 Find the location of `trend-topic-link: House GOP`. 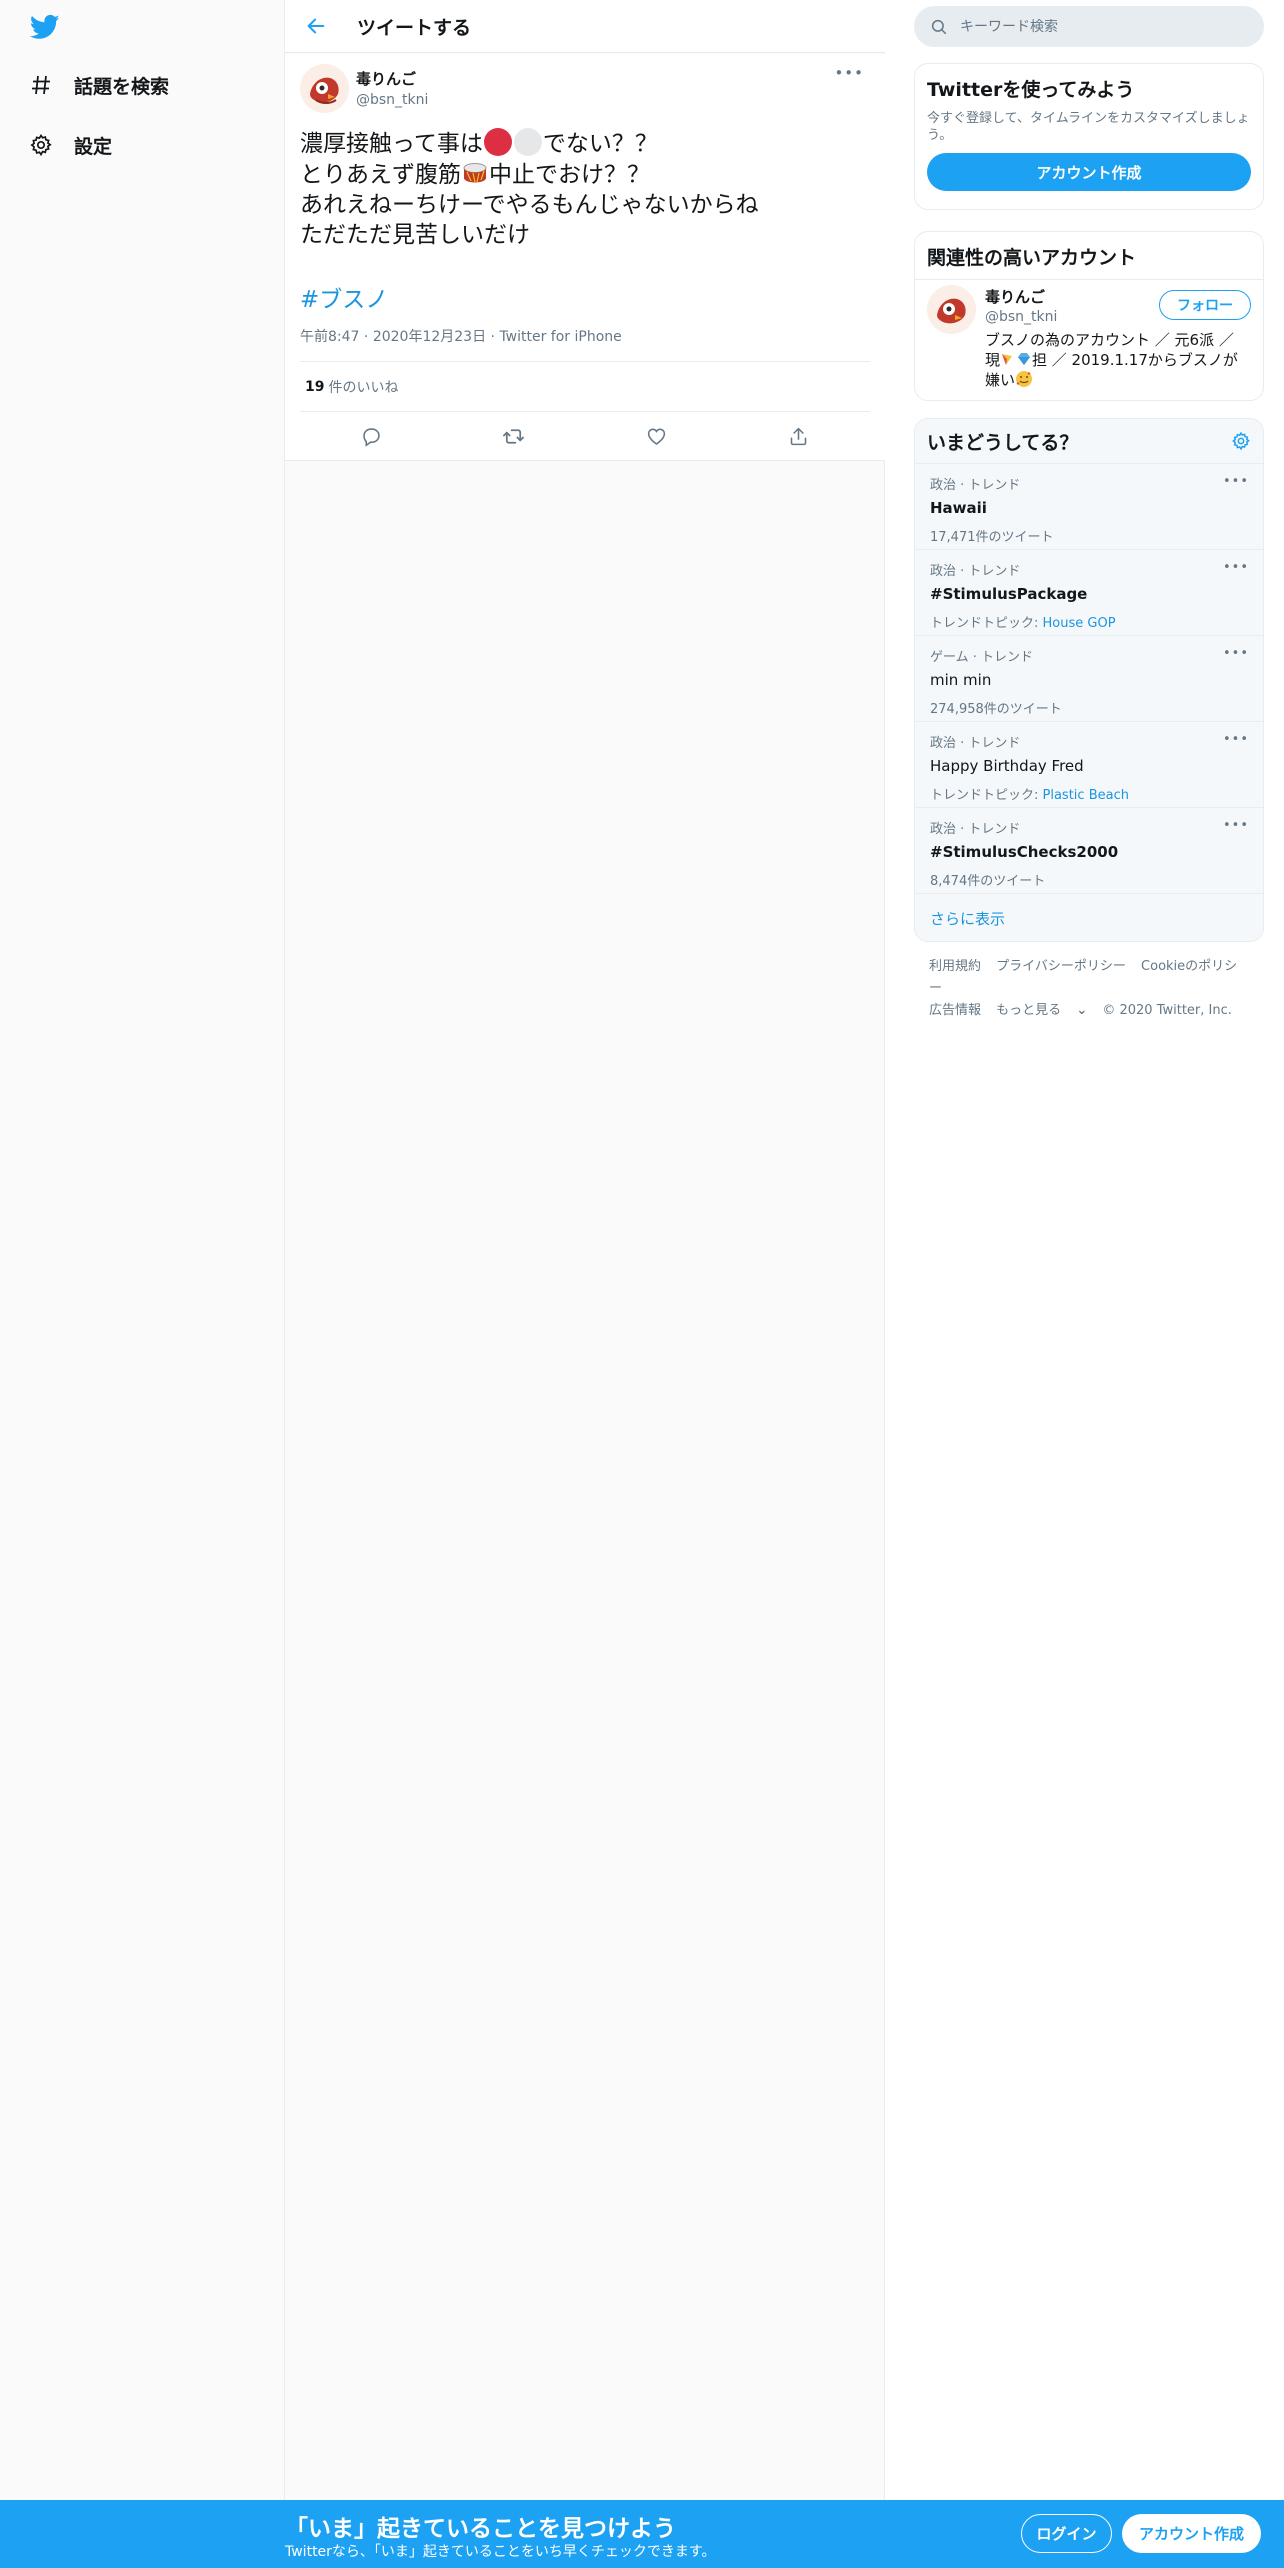

trend-topic-link: House GOP is located at coordinates (1079, 623).